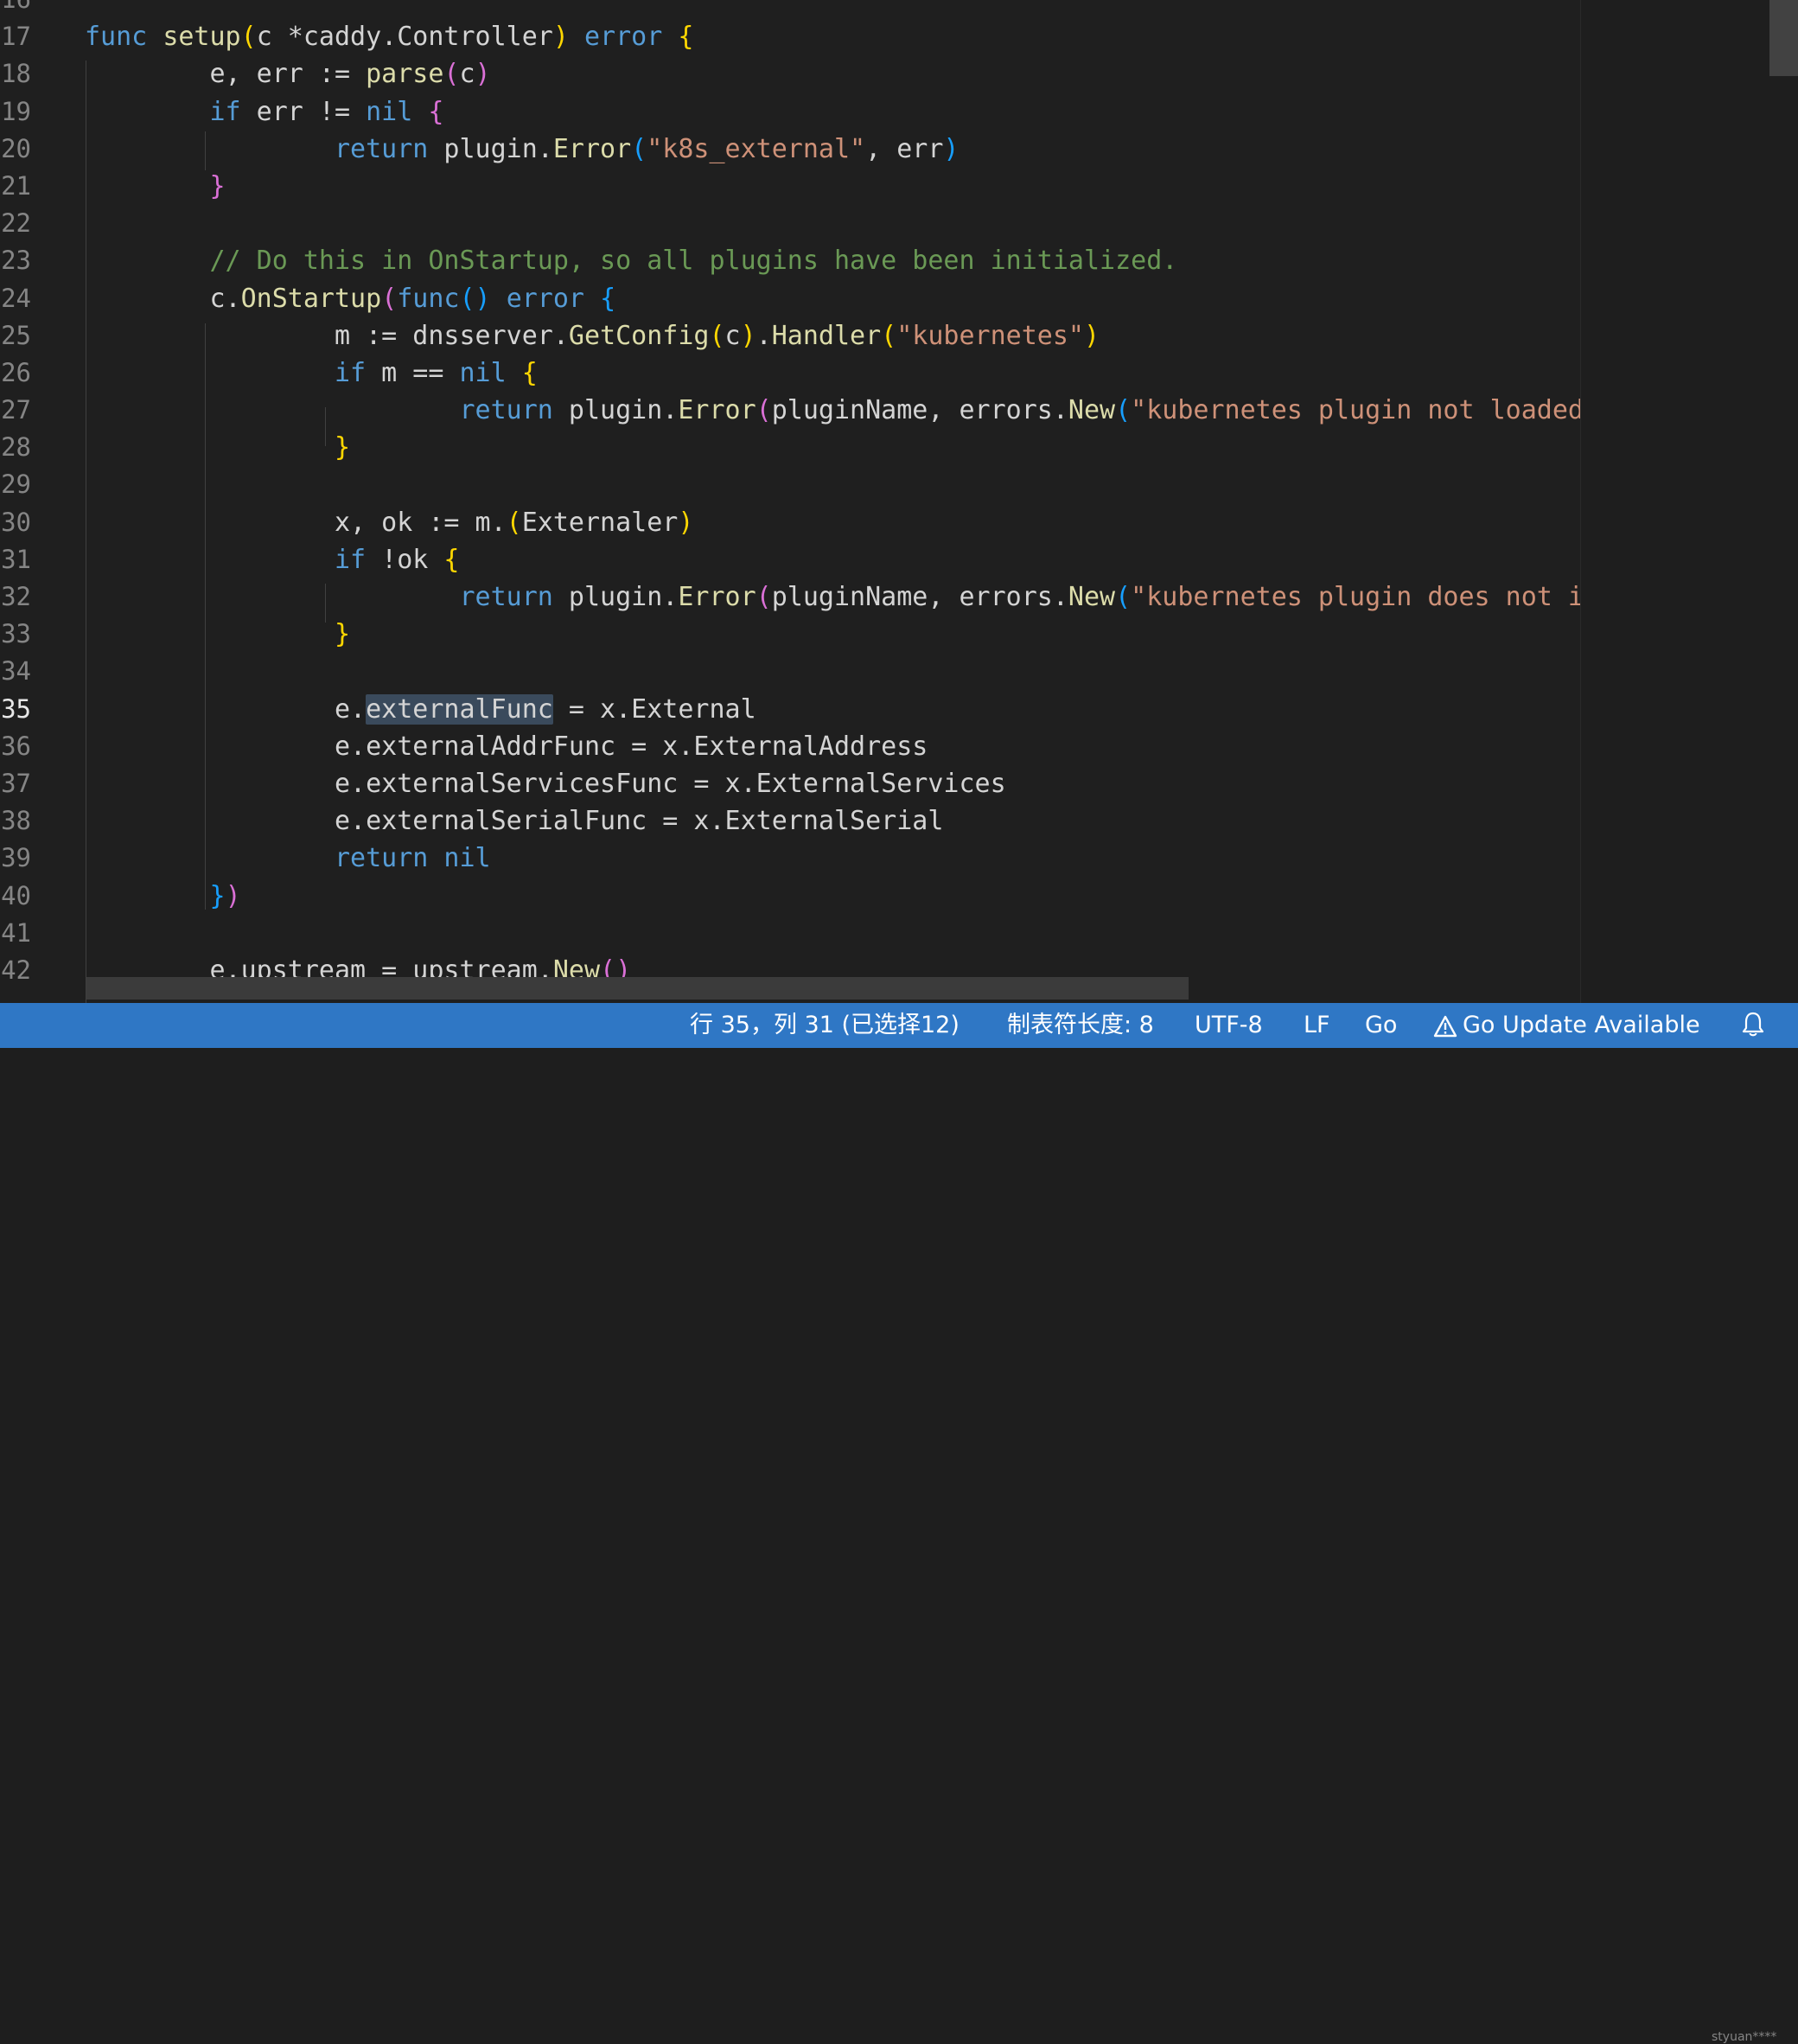  Describe the element at coordinates (16, 223) in the screenshot. I see `line-number: 22` at that location.